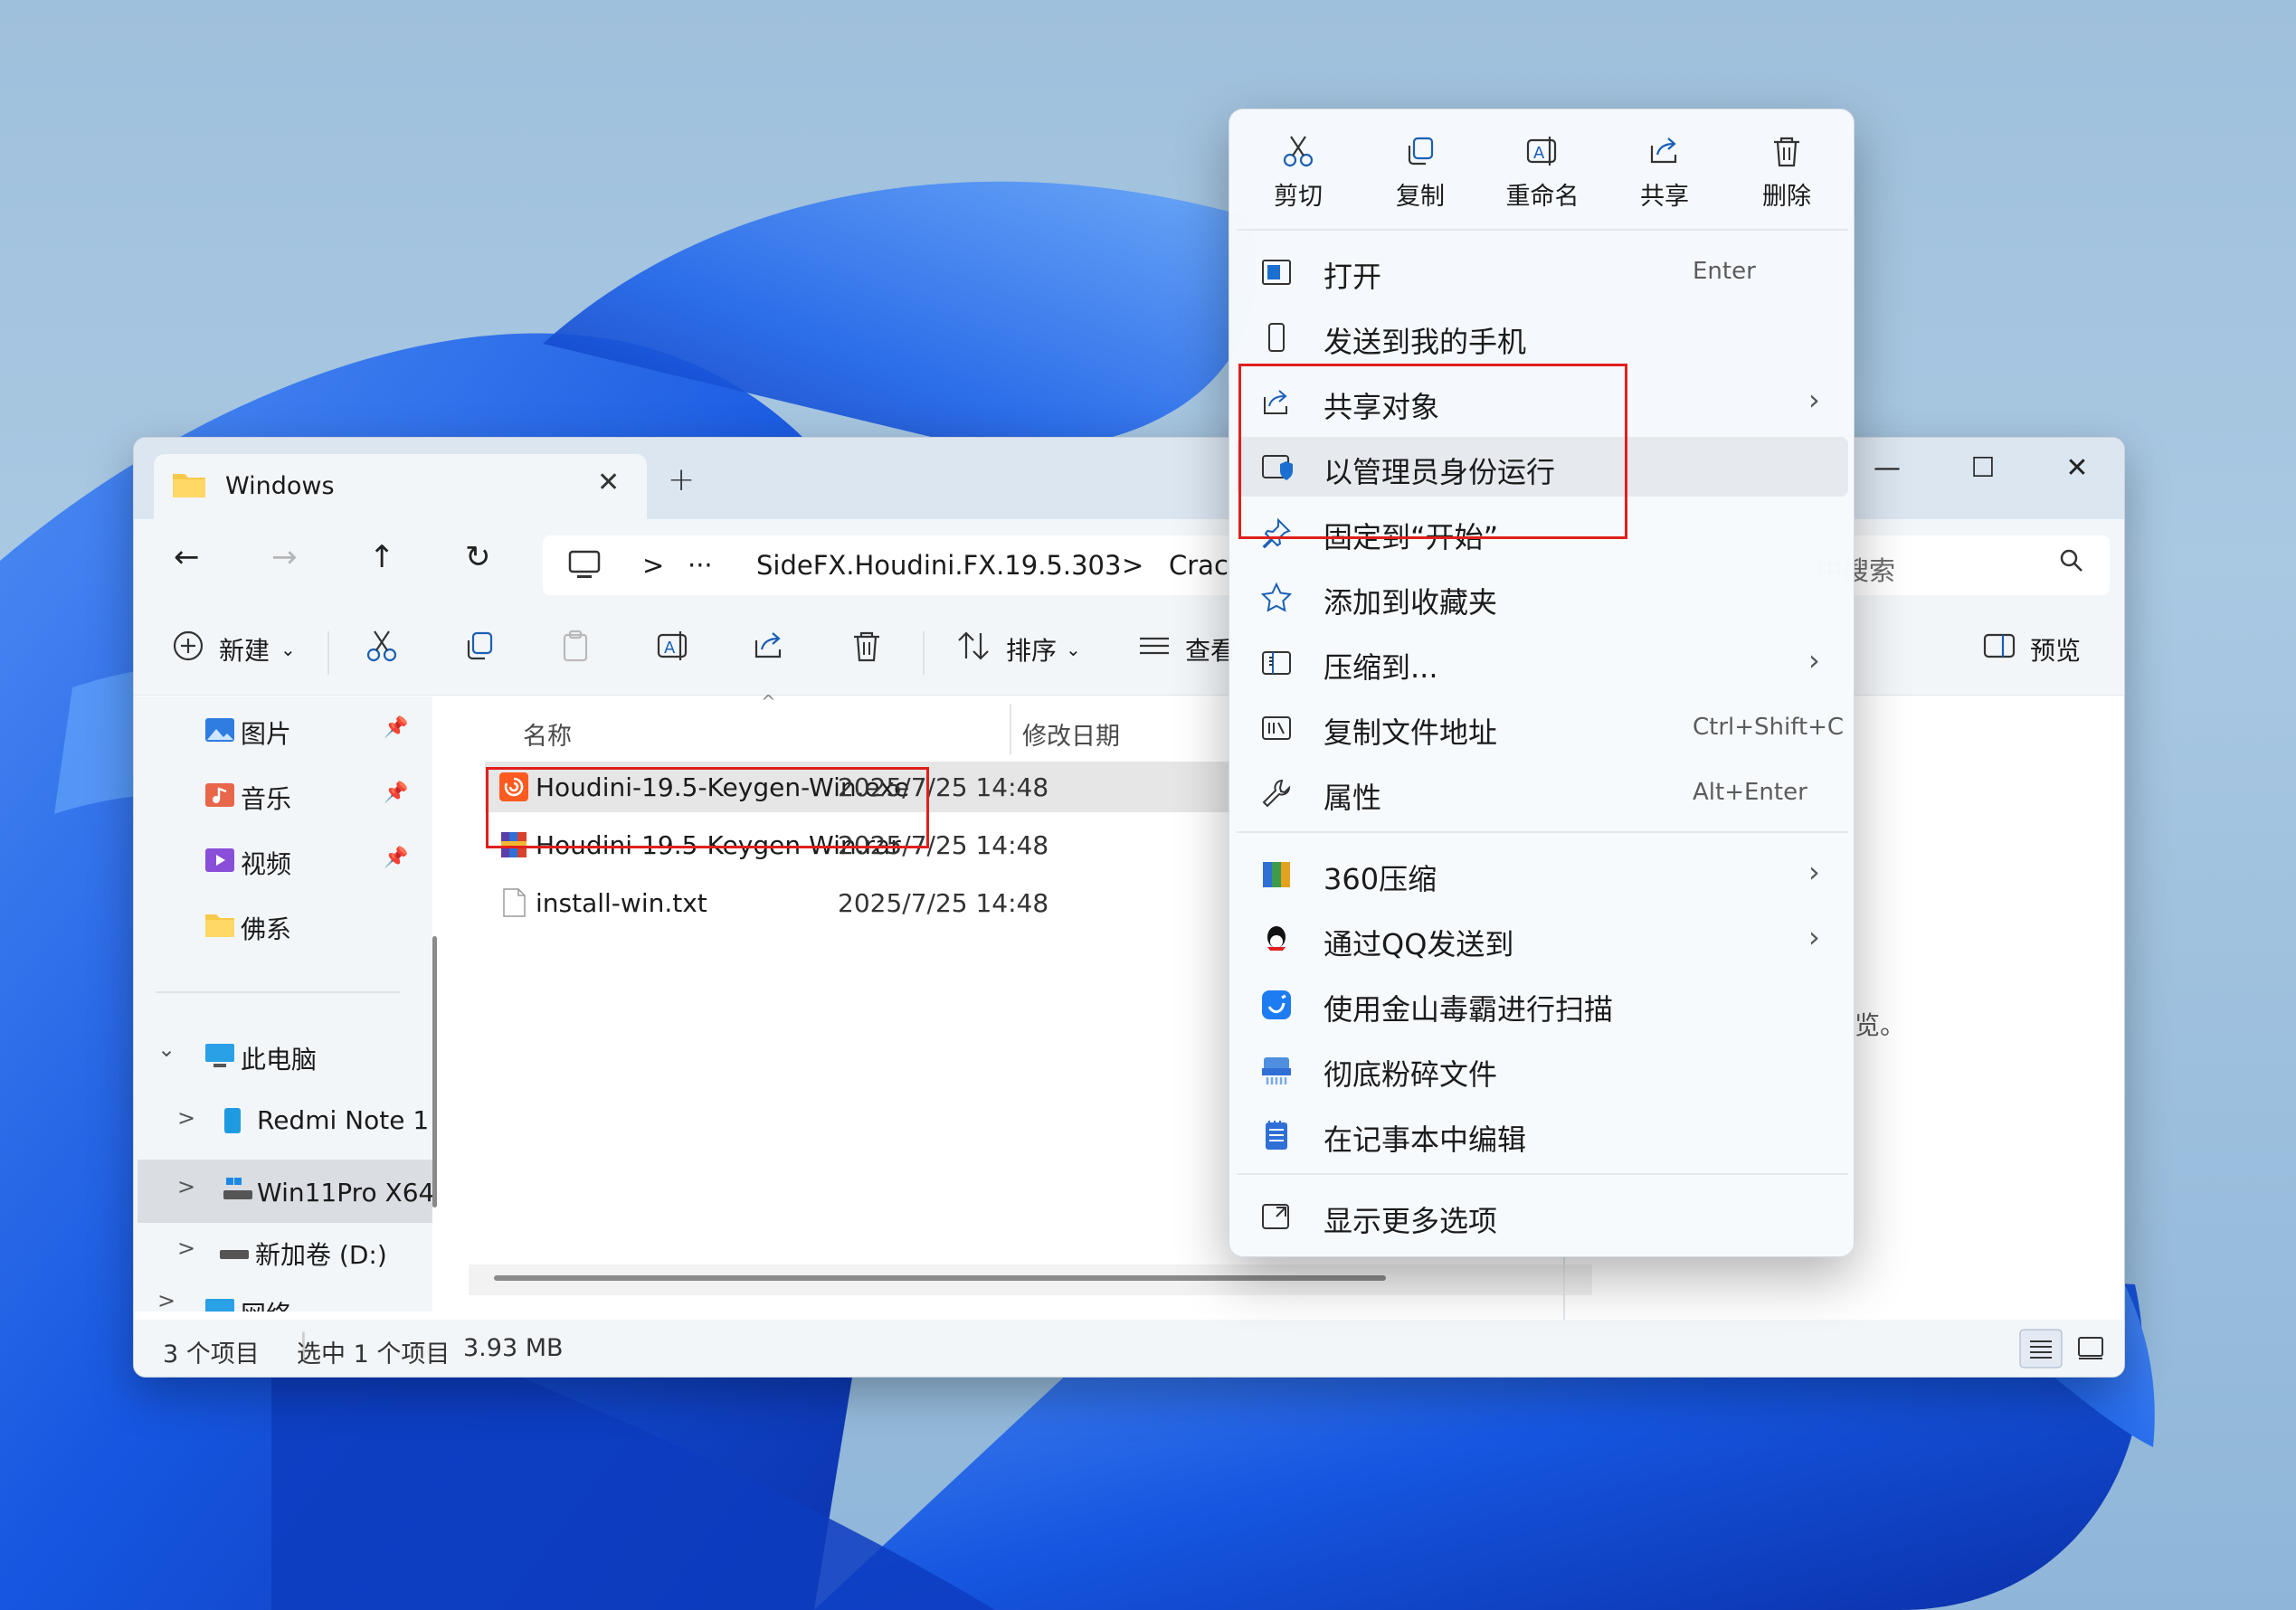 The height and width of the screenshot is (1610, 2296). What do you see at coordinates (266, 734) in the screenshot?
I see `sidebar-item-label: 图片` at bounding box center [266, 734].